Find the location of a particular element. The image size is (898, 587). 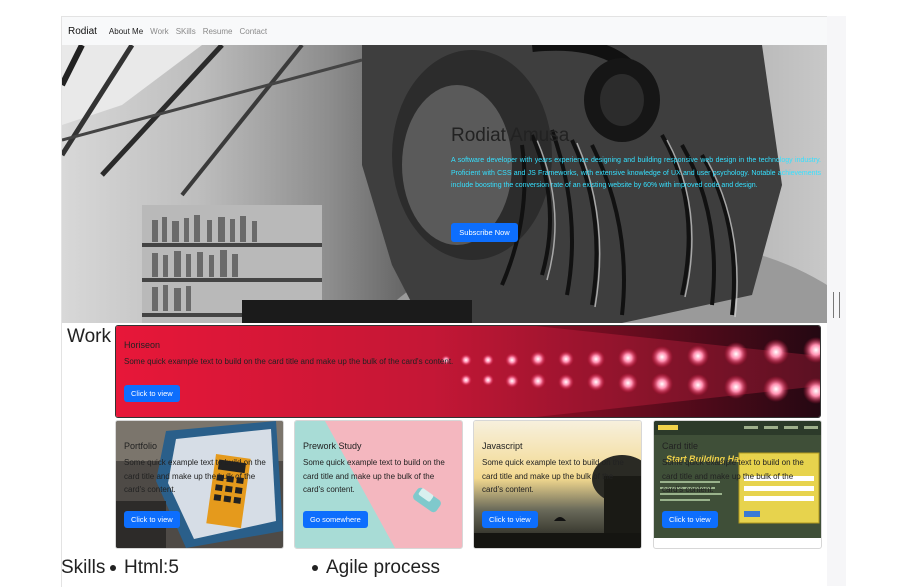

card-title: Prework Study is located at coordinates (332, 446).